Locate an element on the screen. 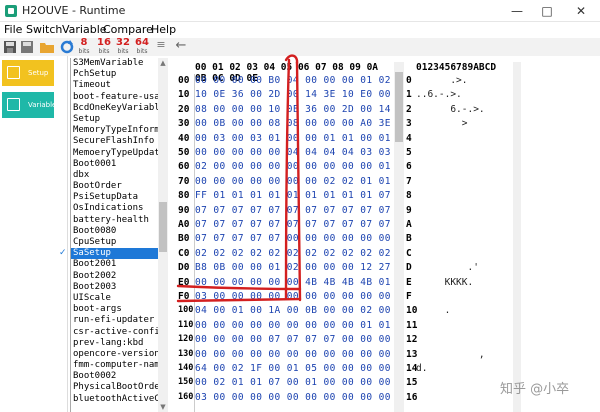  scroll-thumb is located at coordinates (163, 227).